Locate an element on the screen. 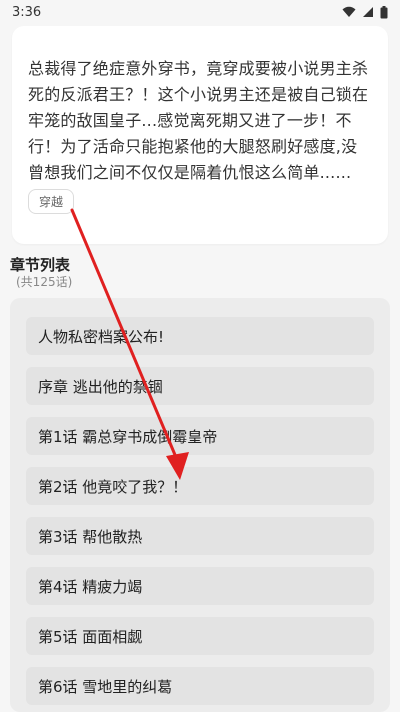 This screenshot has width=400, height=712. chapter-list-title: 章节列表 is located at coordinates (40, 265).